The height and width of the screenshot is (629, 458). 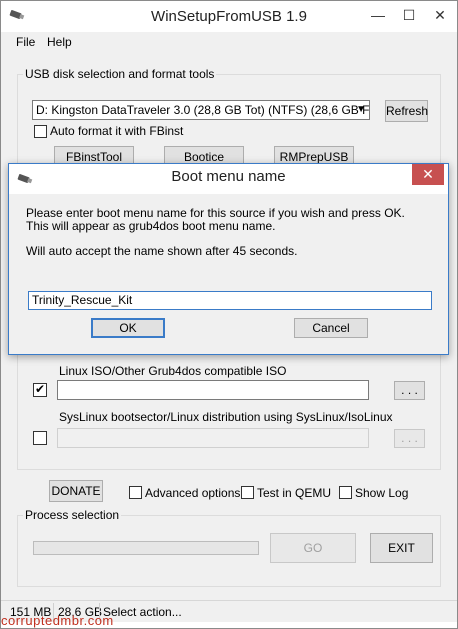 I want to click on go-button: GO, so click(x=313, y=548).